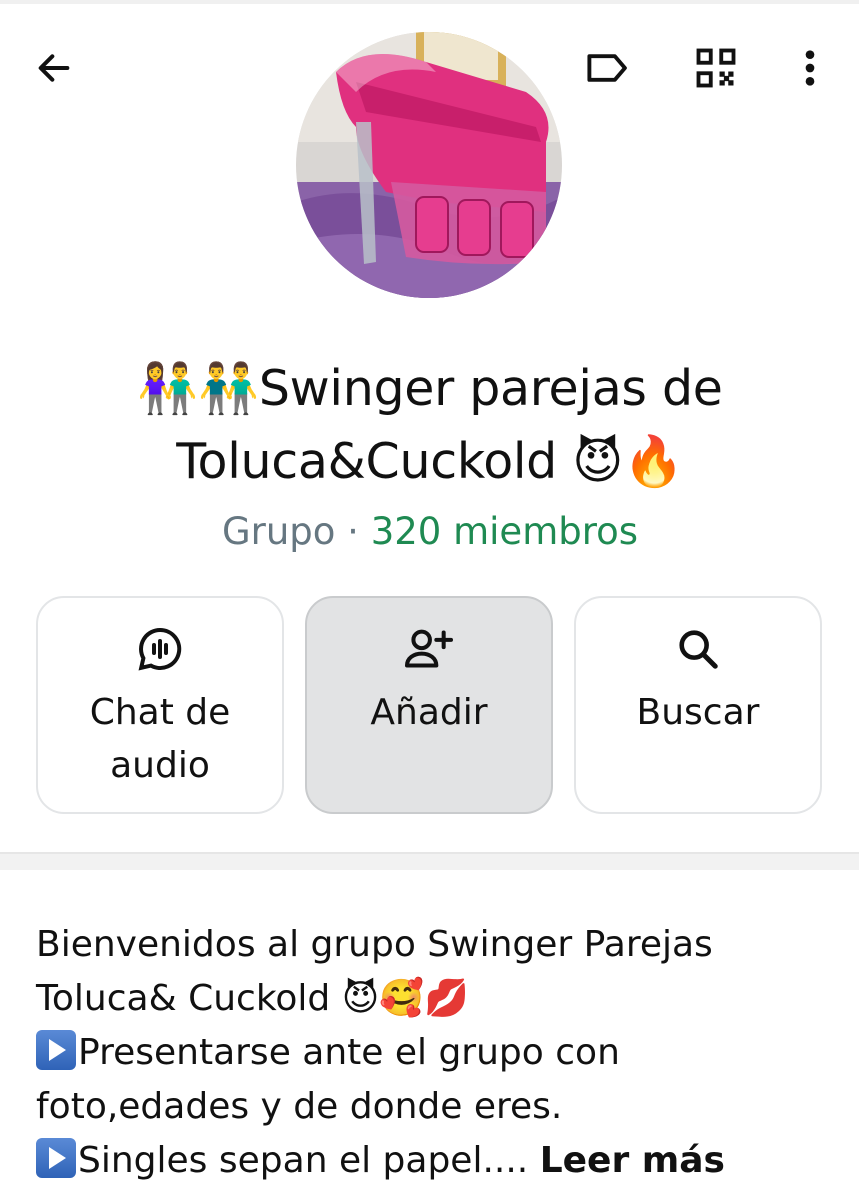 This screenshot has width=859, height=1200. I want to click on more-options-button, so click(810, 68).